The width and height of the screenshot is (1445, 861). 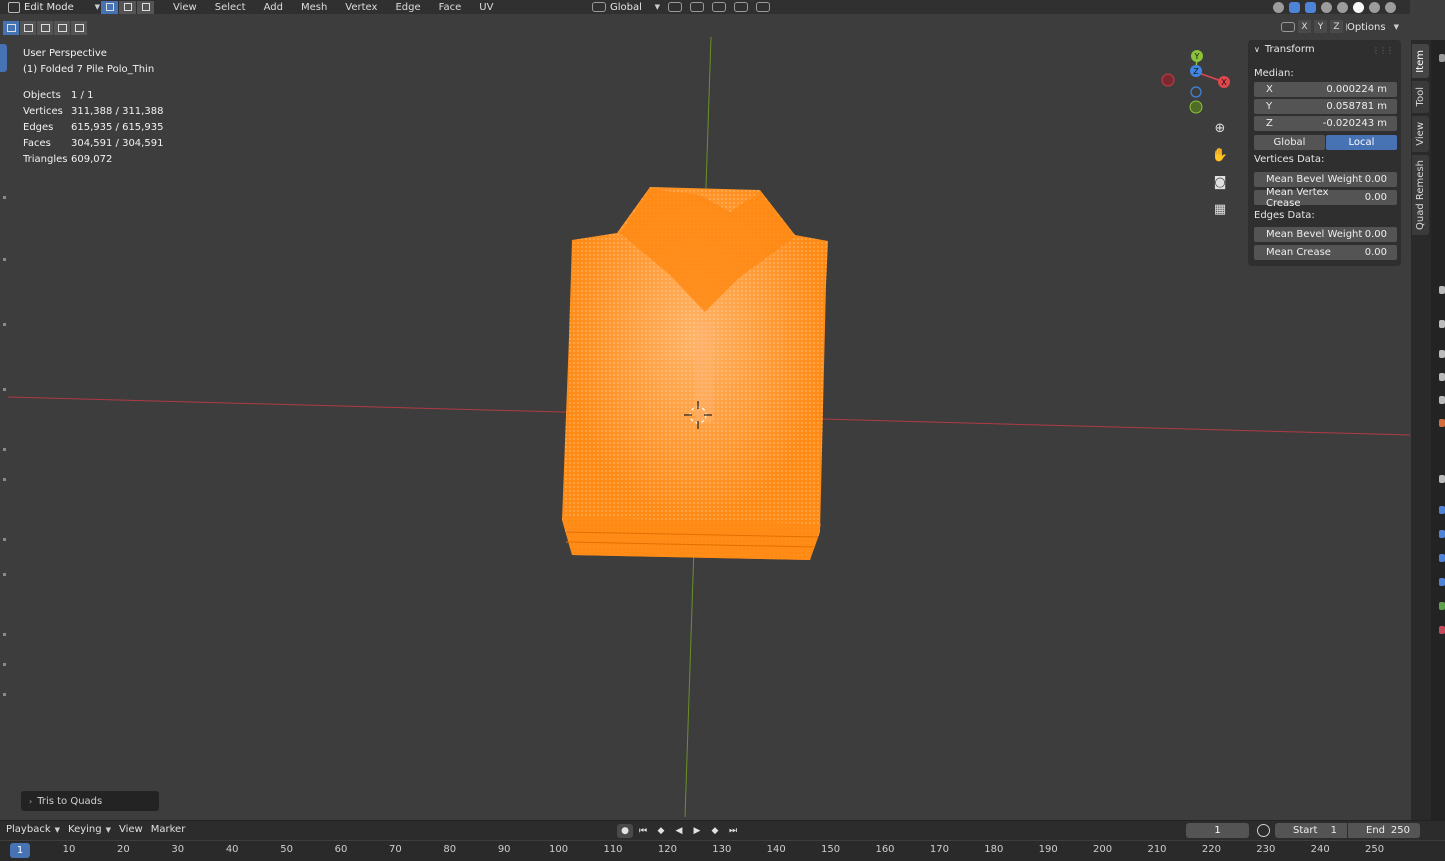 I want to click on menu-mesh: Mesh, so click(x=314, y=7).